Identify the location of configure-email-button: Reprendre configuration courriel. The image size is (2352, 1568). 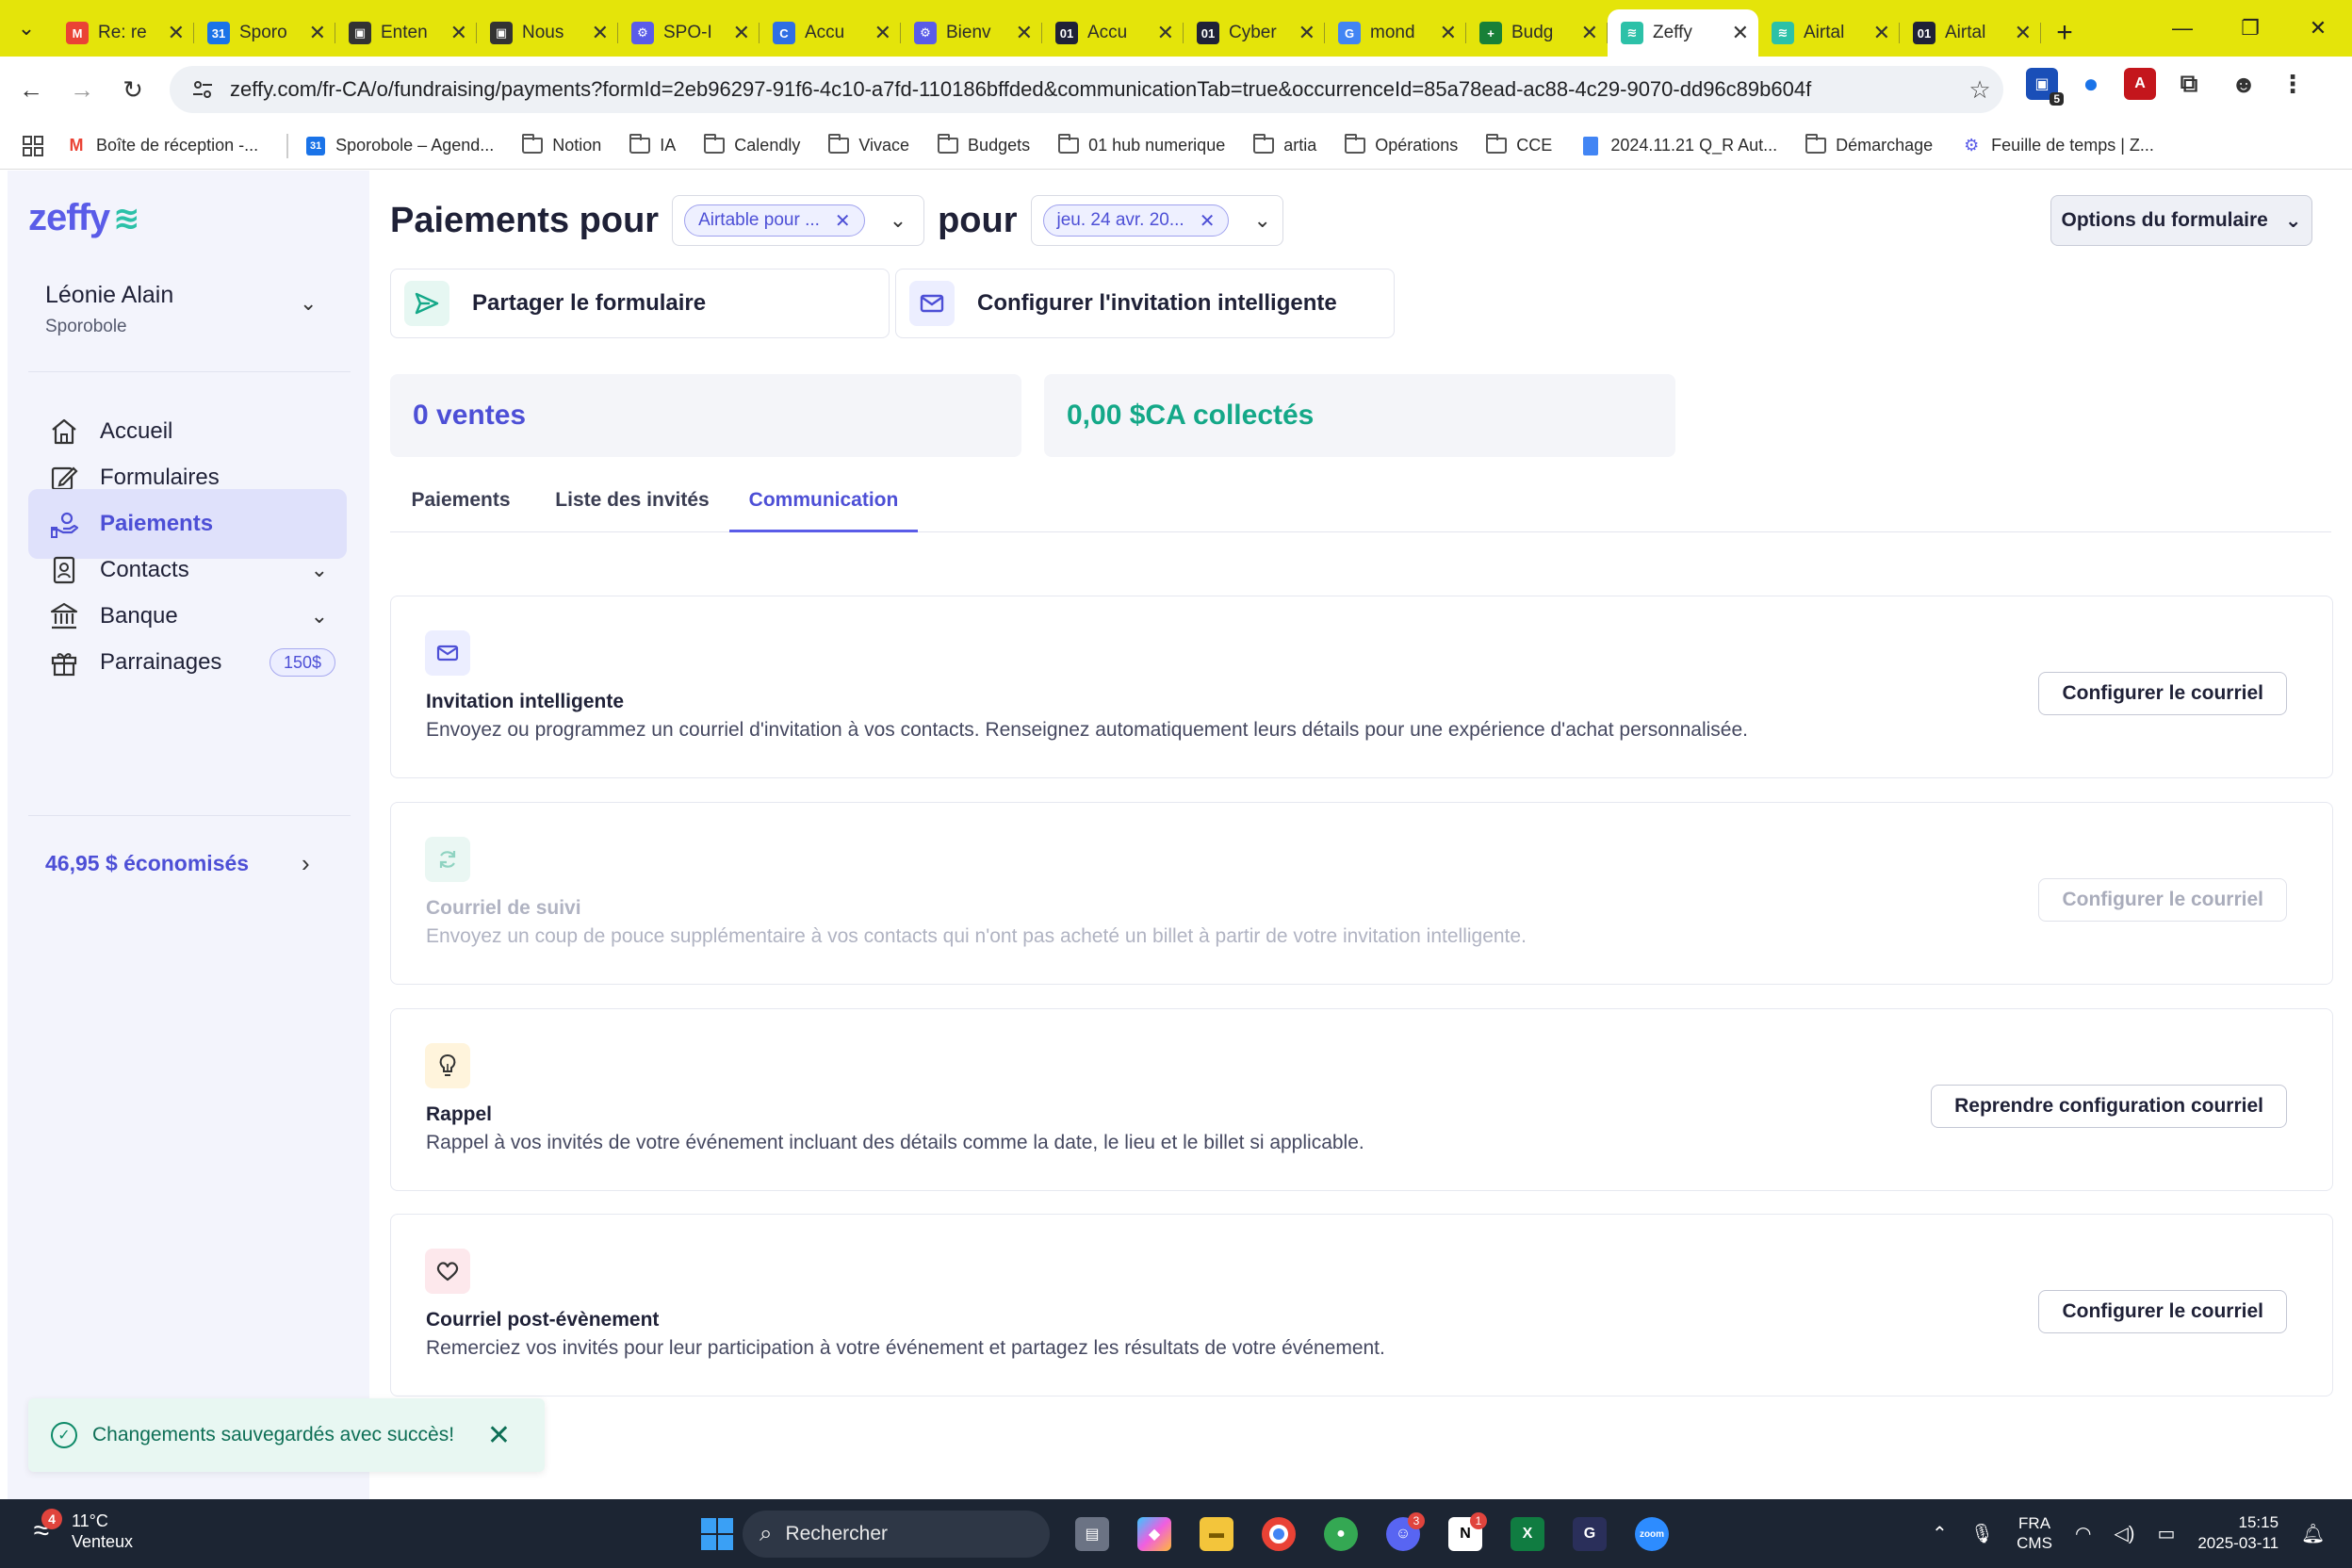
(2109, 1107).